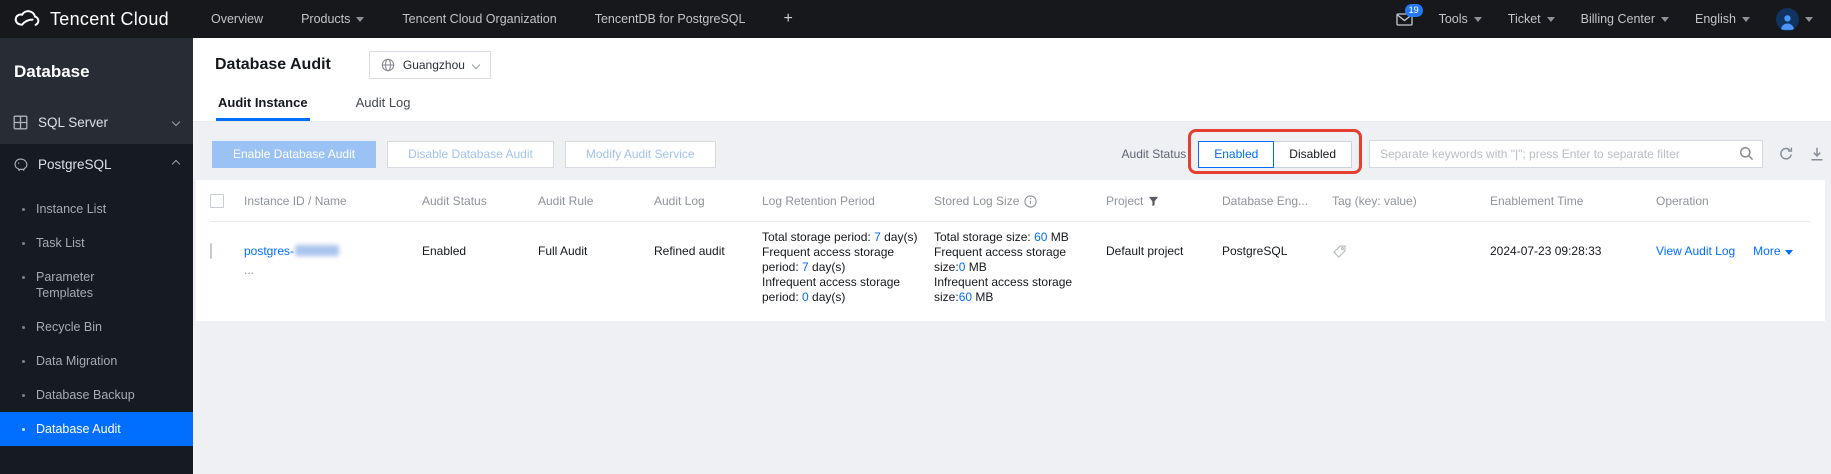 Image resolution: width=1831 pixels, height=474 pixels. I want to click on sidebar-item-recycle-bin: Recycle Bin, so click(96, 327).